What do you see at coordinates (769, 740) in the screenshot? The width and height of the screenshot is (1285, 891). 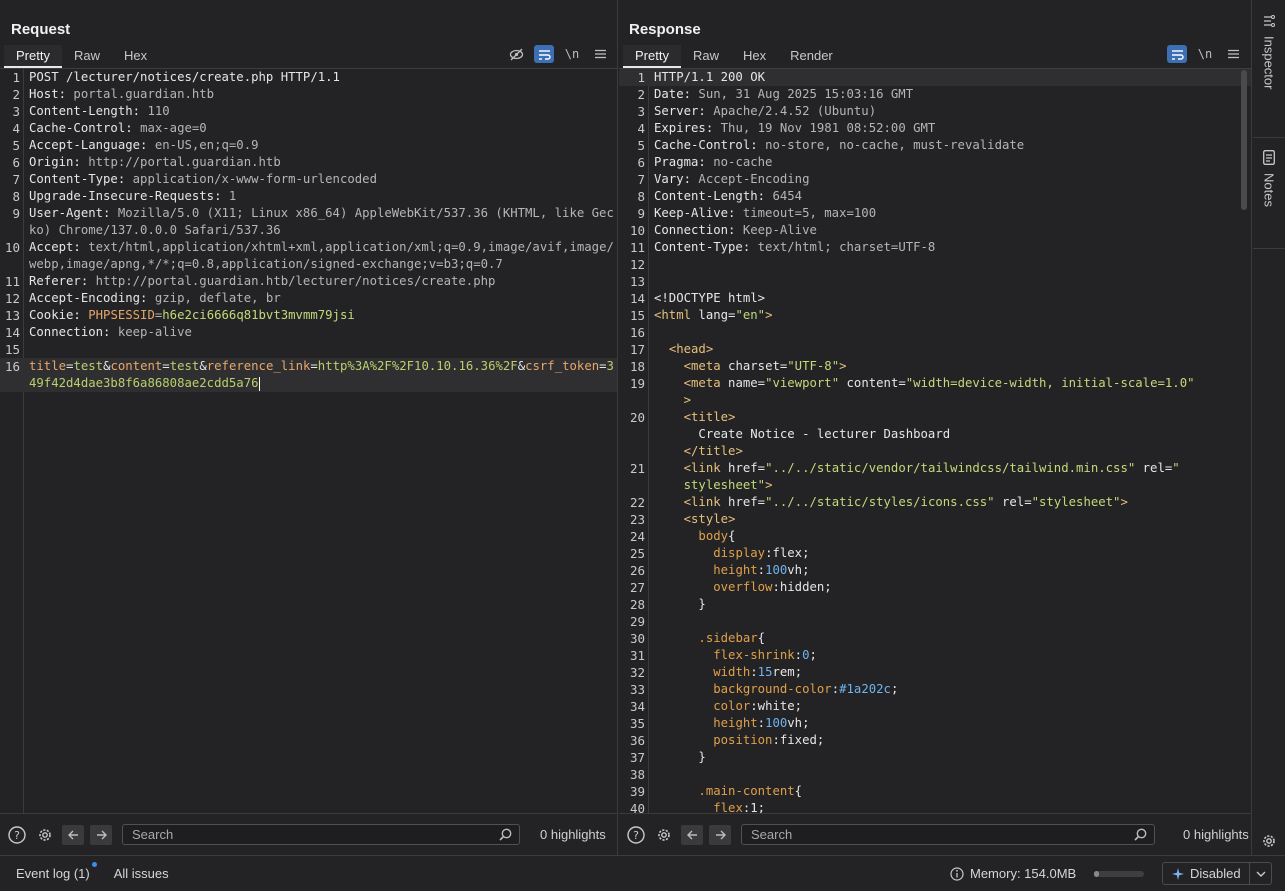 I see `line-content: position:fixed;` at bounding box center [769, 740].